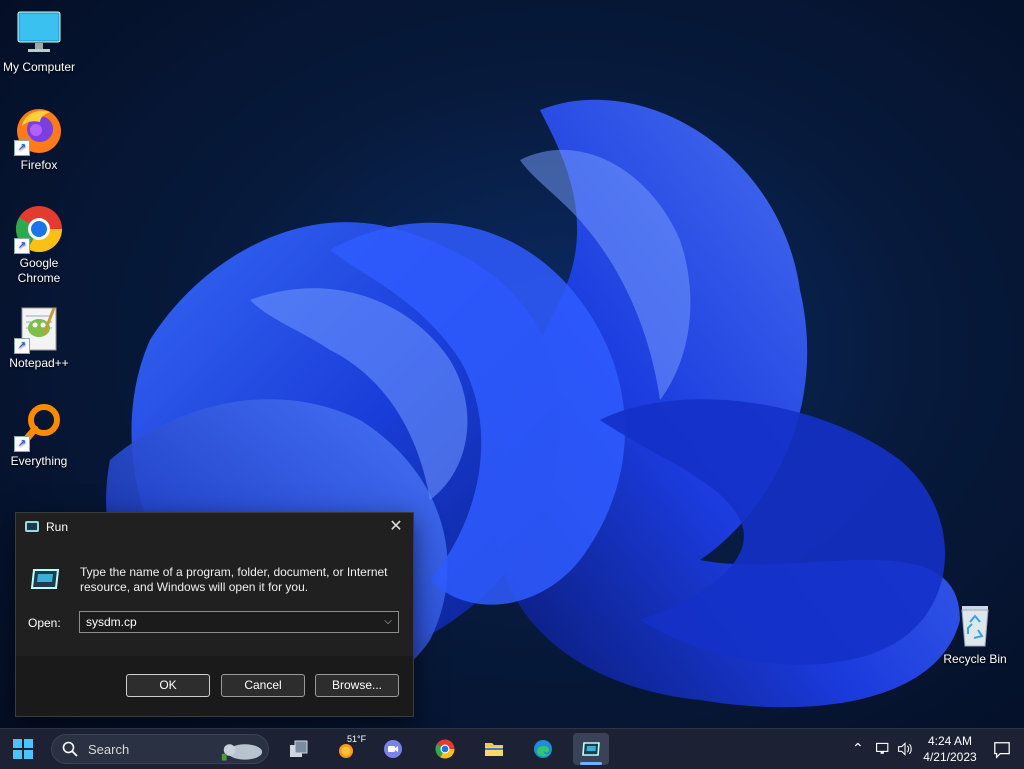  I want to click on open-label: Open:, so click(44, 623).